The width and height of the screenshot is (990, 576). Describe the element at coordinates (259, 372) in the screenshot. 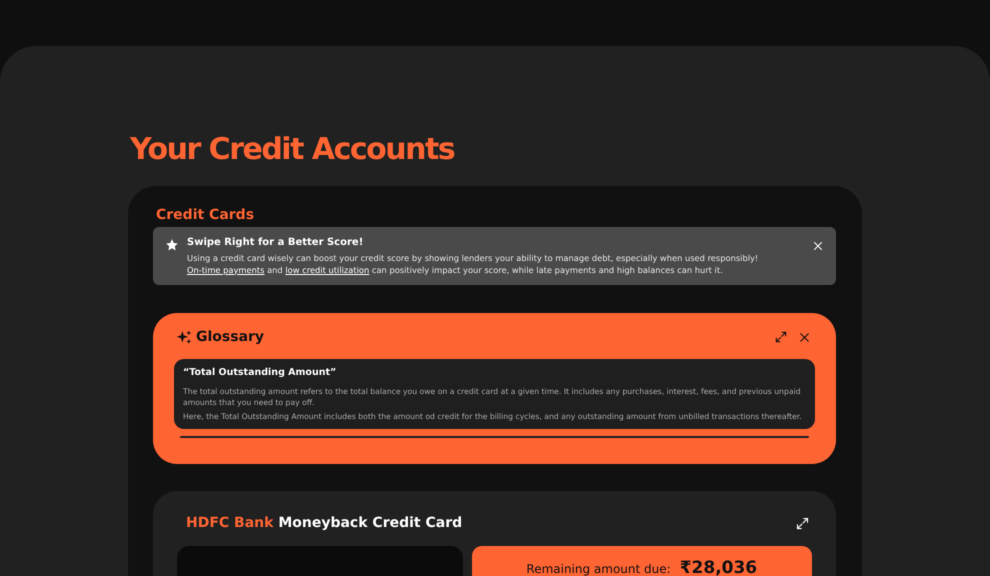

I see `term-title: “Total Outstanding Amount”` at that location.